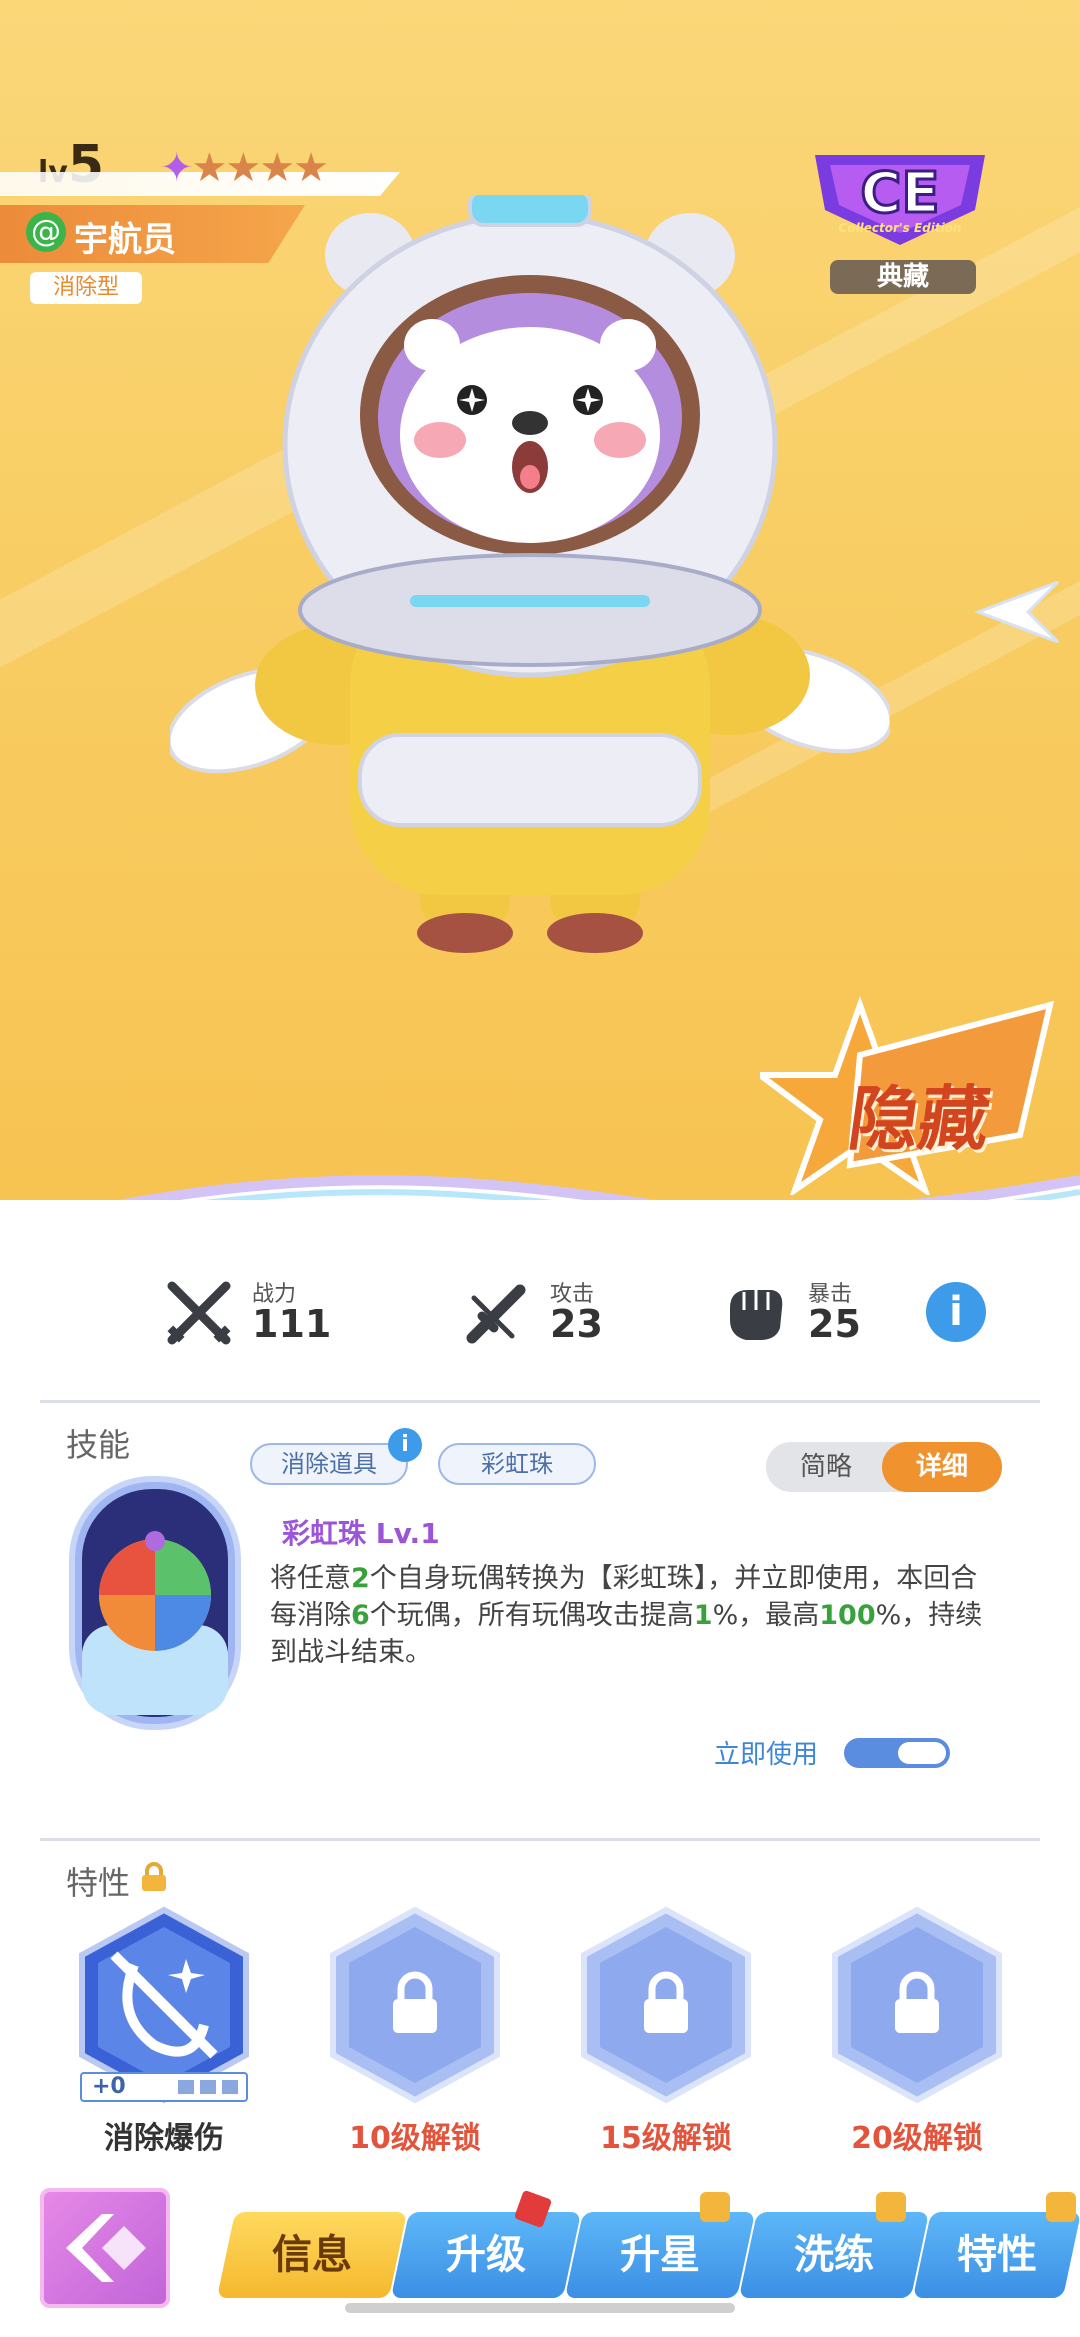 The image size is (1080, 2337). What do you see at coordinates (208, 2087) in the screenshot?
I see `trait-progress-bars` at bounding box center [208, 2087].